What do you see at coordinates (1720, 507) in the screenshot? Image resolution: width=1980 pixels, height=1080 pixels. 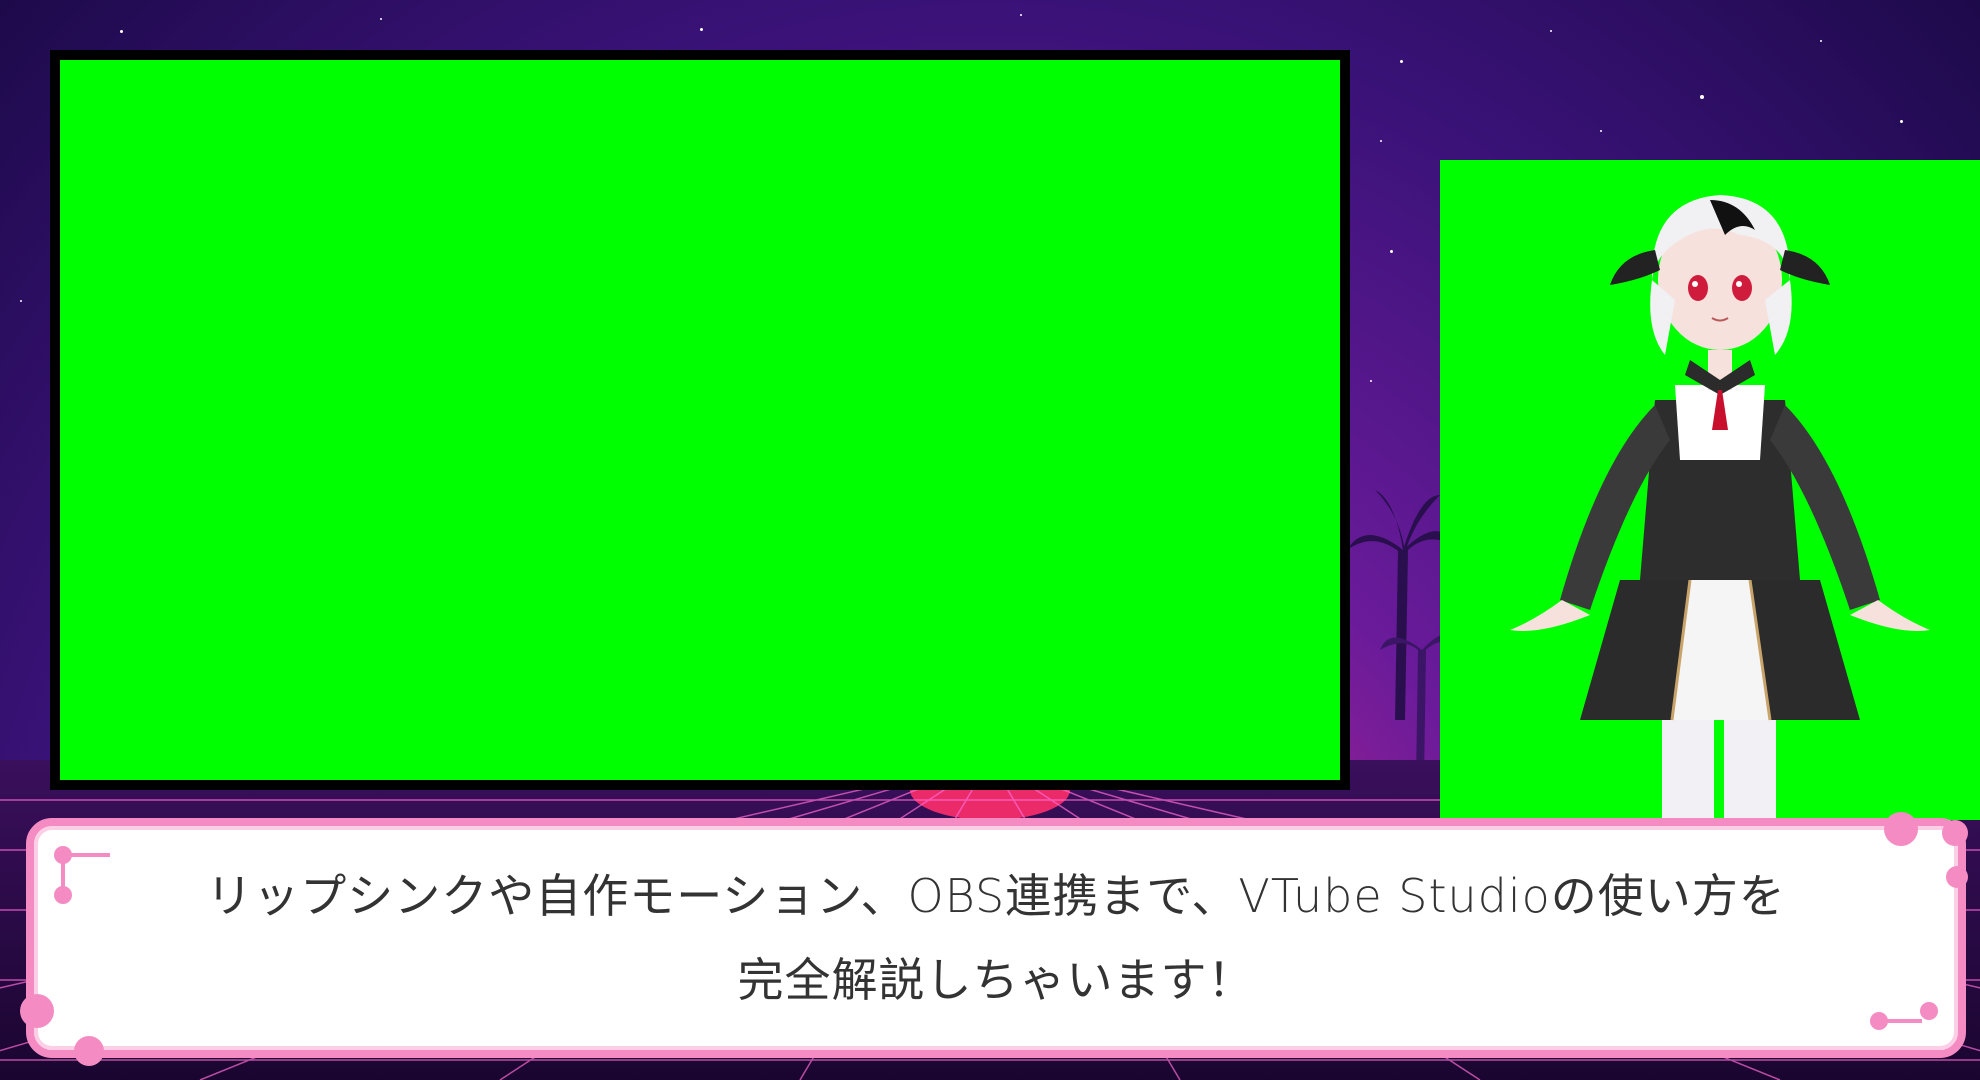 I see `vtuber-avatar-icon` at bounding box center [1720, 507].